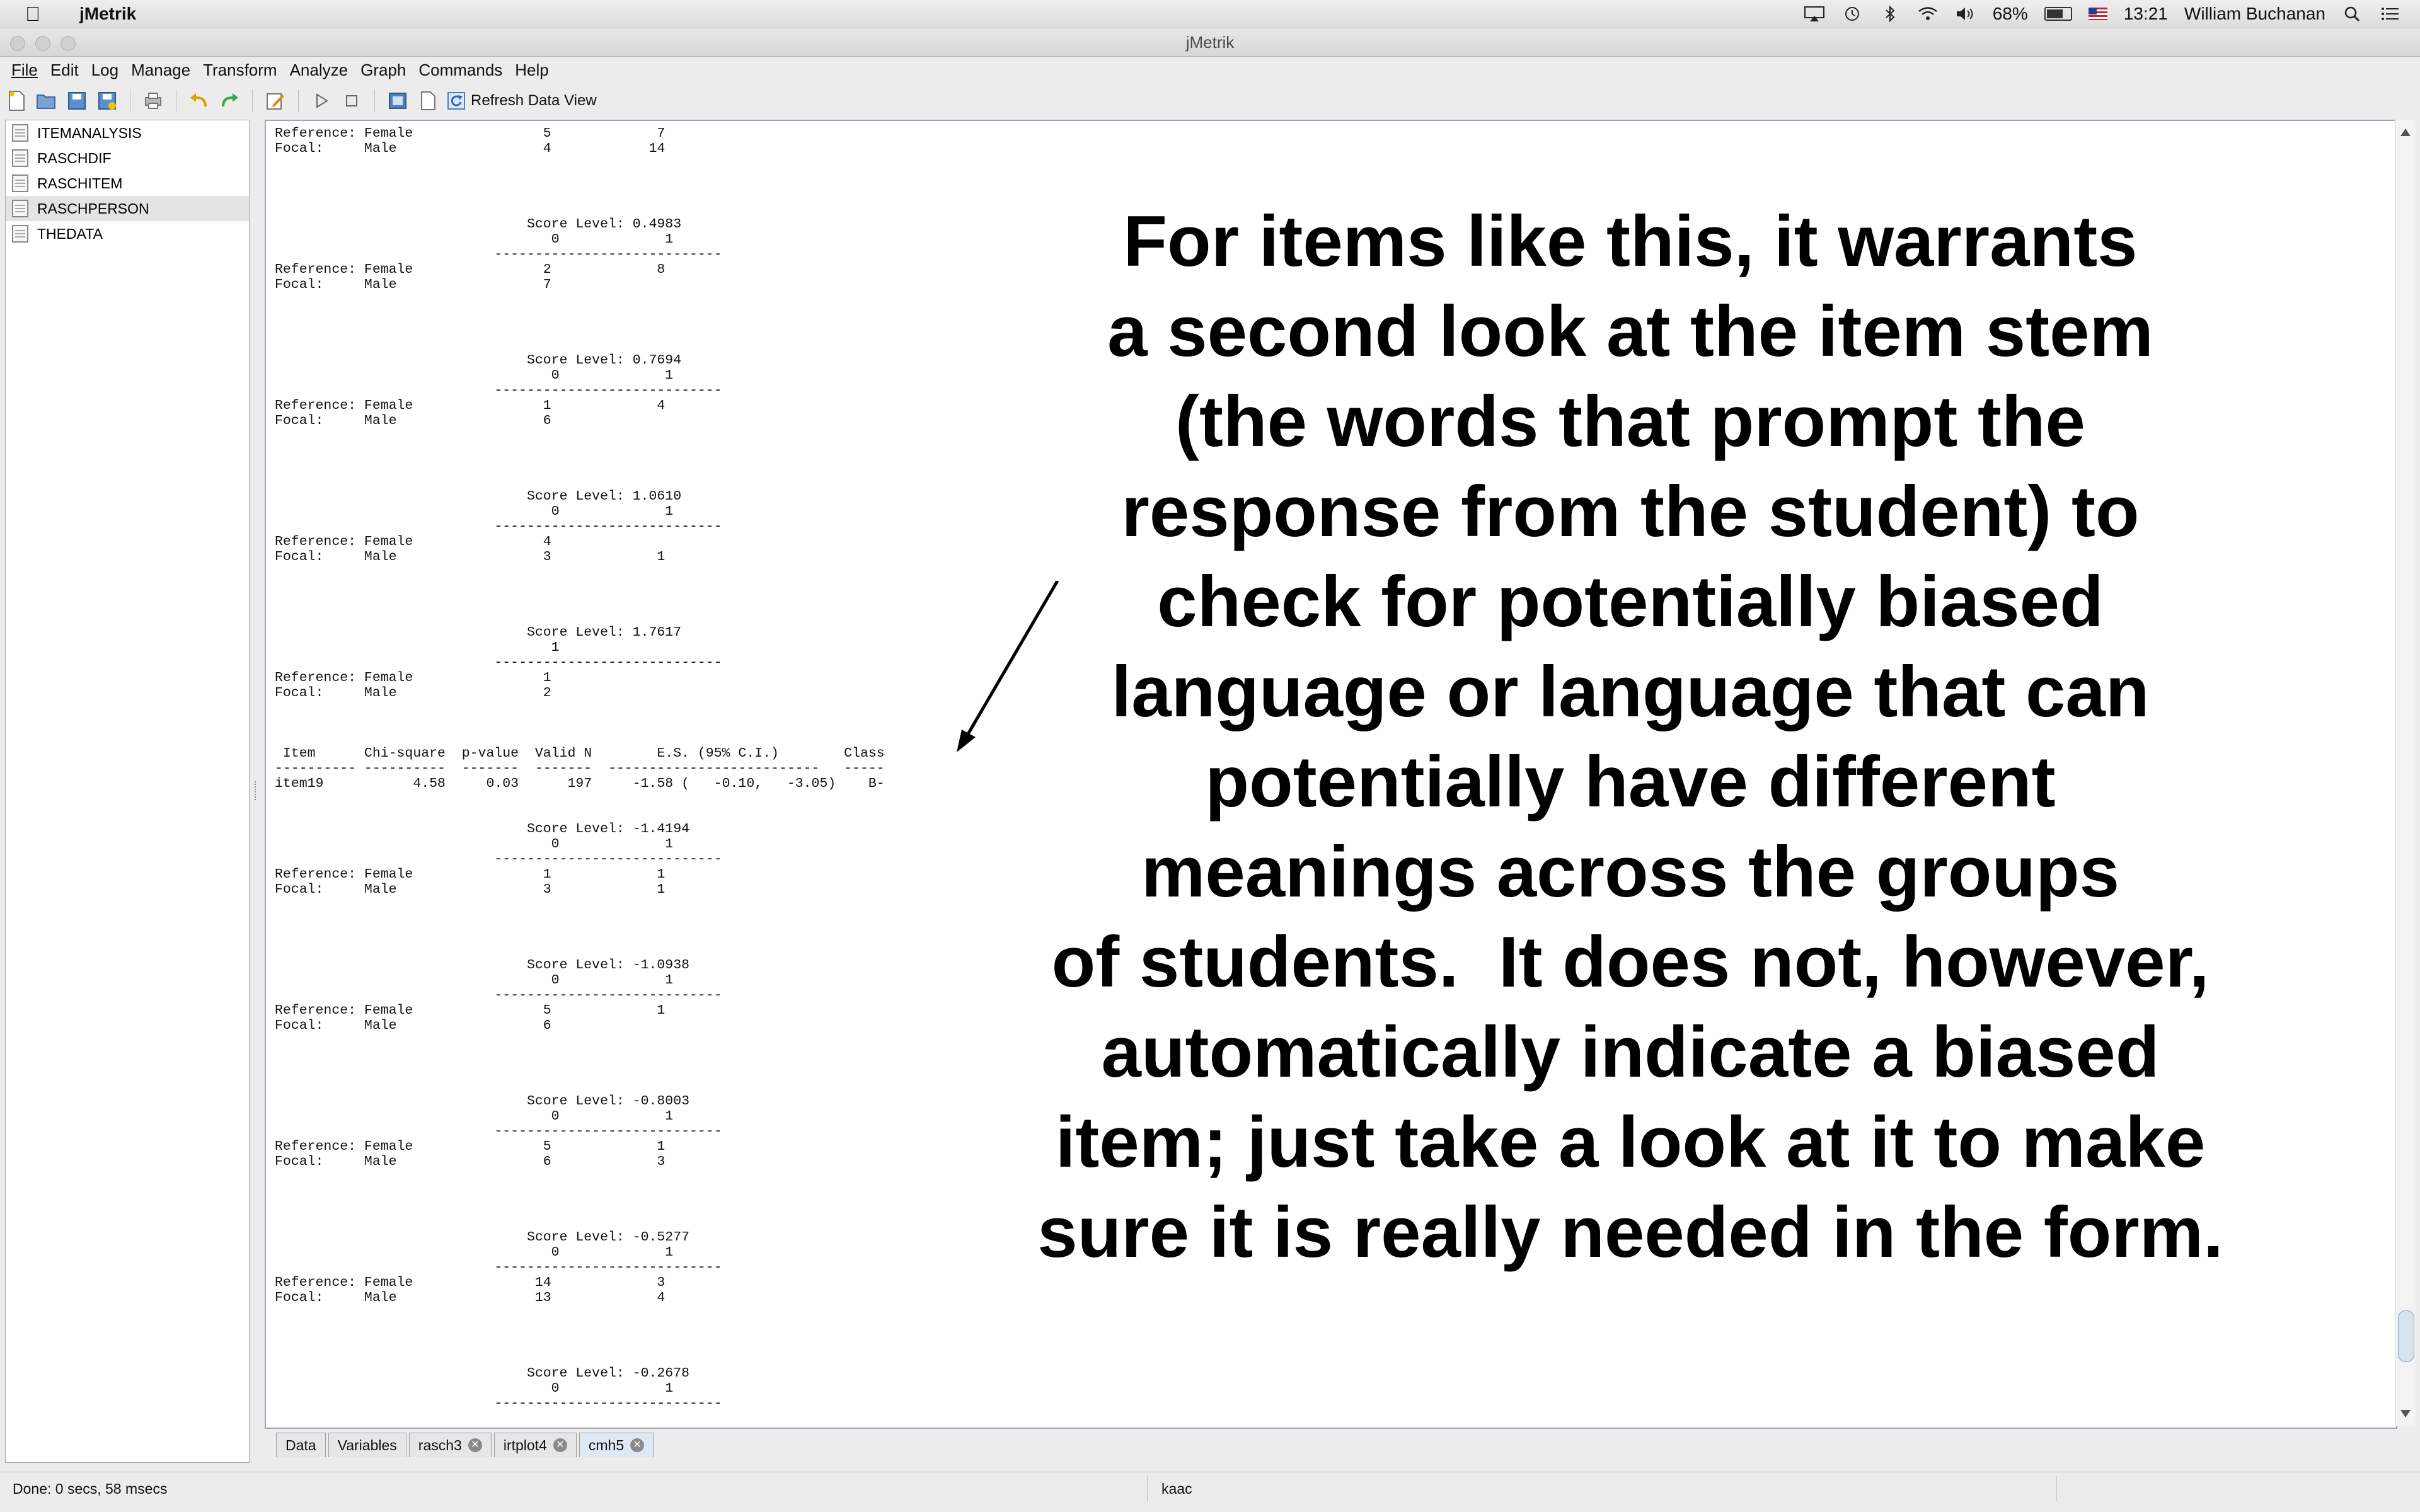  What do you see at coordinates (17, 100) in the screenshot?
I see `new-file-icon` at bounding box center [17, 100].